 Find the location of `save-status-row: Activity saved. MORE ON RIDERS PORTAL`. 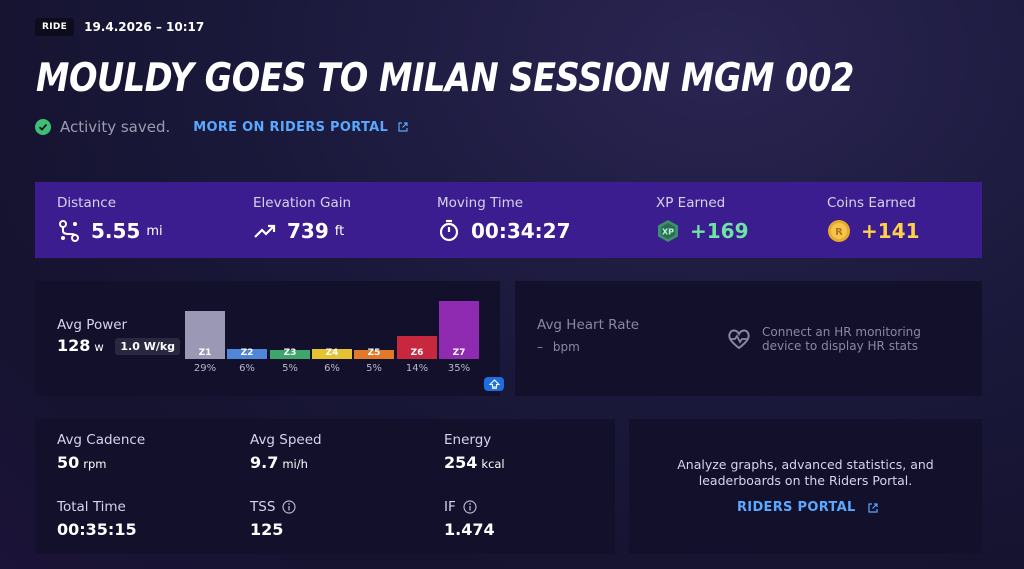

save-status-row: Activity saved. MORE ON RIDERS PORTAL is located at coordinates (221, 127).